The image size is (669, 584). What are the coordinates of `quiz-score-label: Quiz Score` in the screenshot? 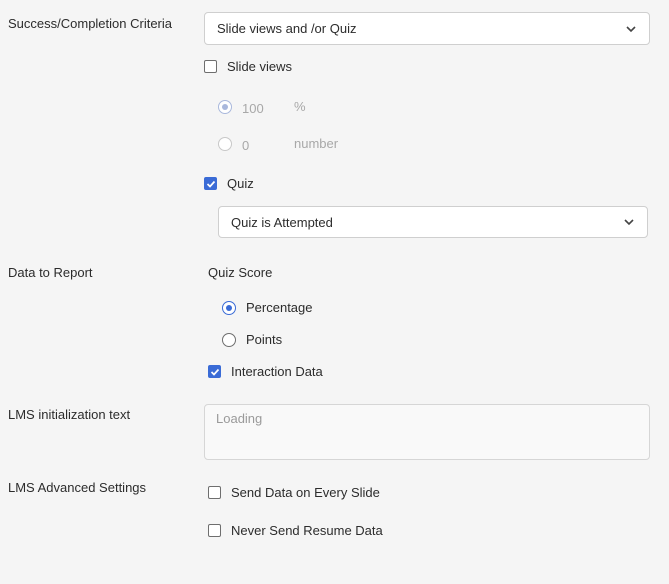 It's located at (240, 272).